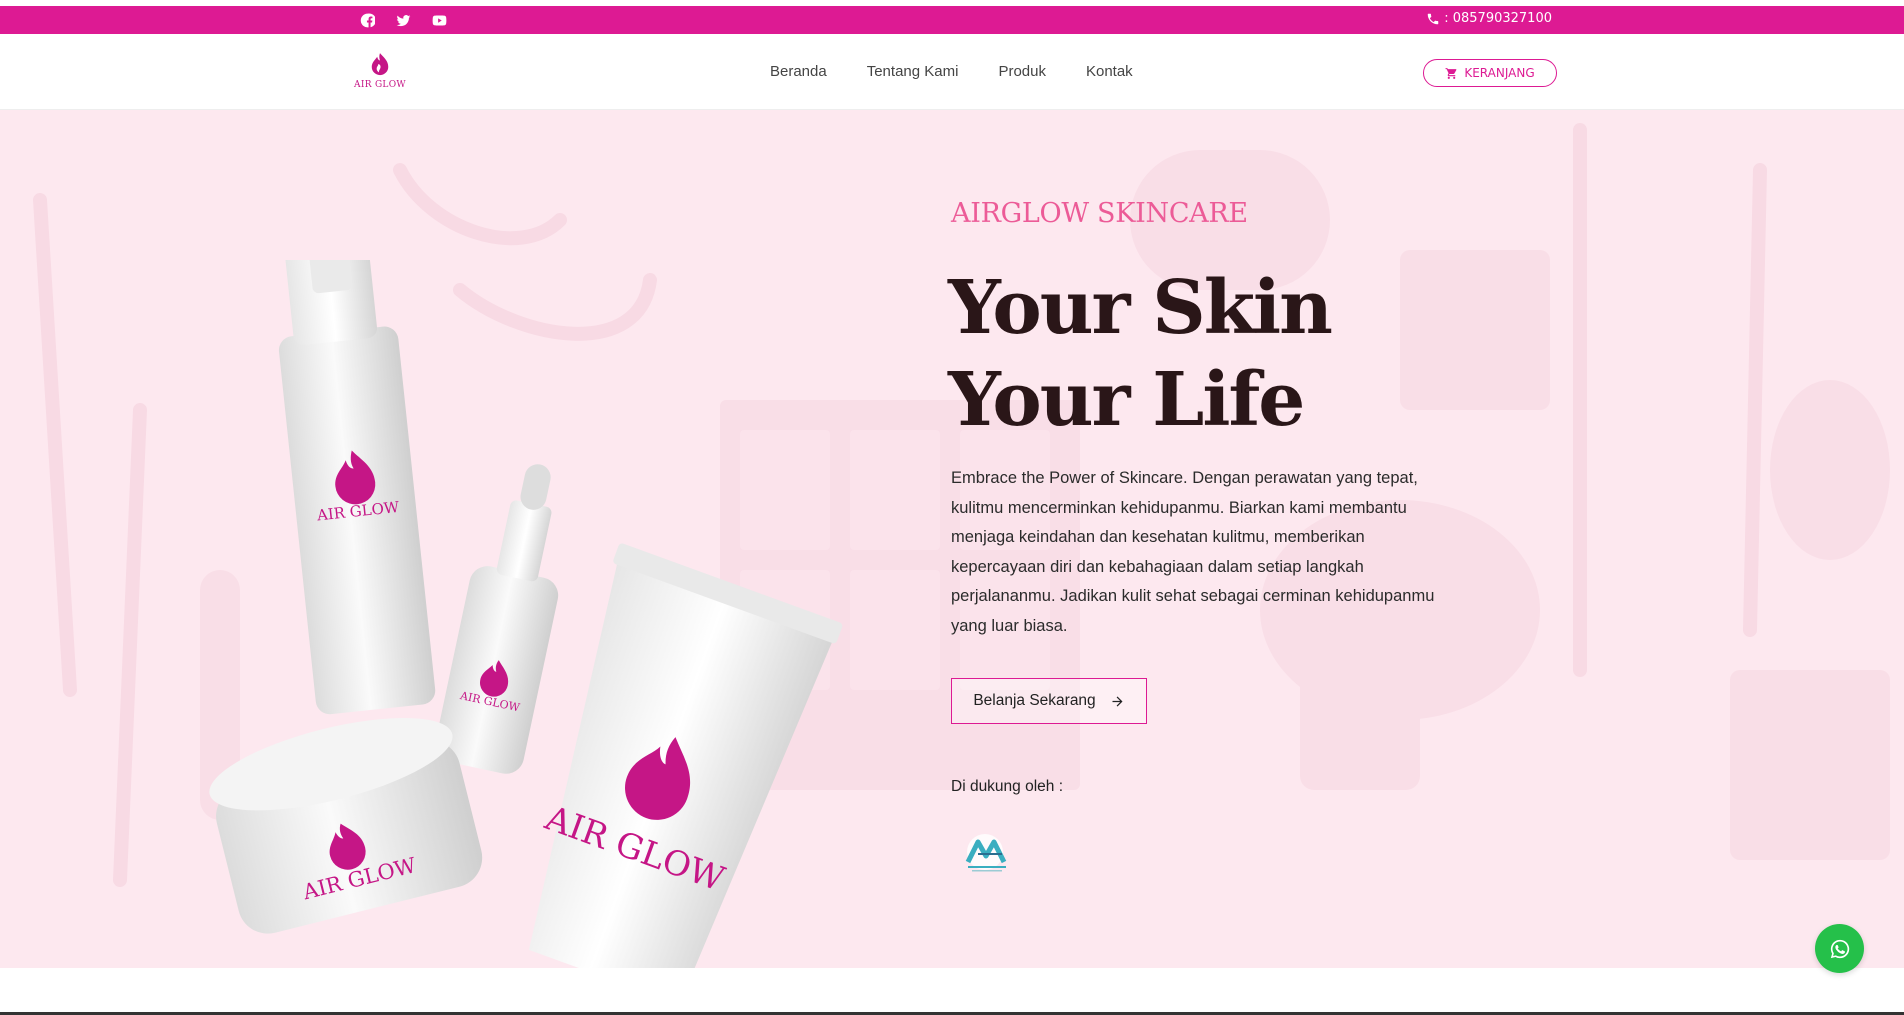 This screenshot has width=1904, height=1015. What do you see at coordinates (952, 20) in the screenshot?
I see `top-bar: : 085790327100` at bounding box center [952, 20].